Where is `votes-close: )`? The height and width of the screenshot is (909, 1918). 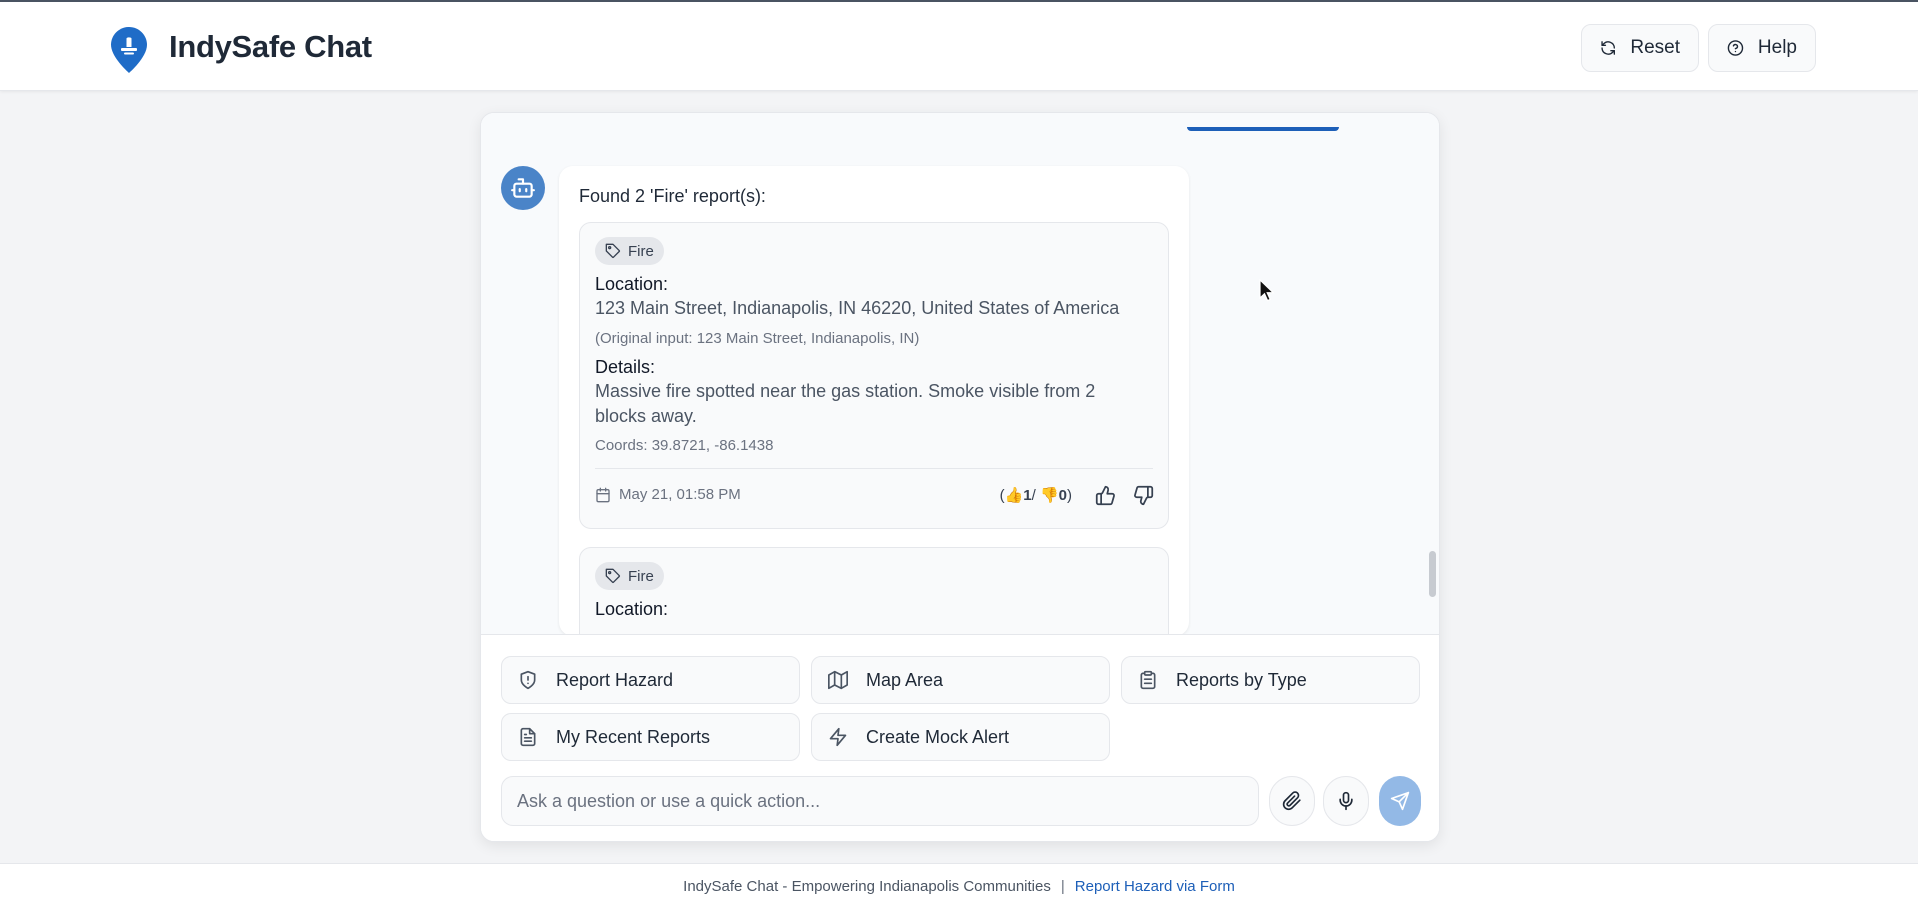
votes-close: ) is located at coordinates (1069, 495).